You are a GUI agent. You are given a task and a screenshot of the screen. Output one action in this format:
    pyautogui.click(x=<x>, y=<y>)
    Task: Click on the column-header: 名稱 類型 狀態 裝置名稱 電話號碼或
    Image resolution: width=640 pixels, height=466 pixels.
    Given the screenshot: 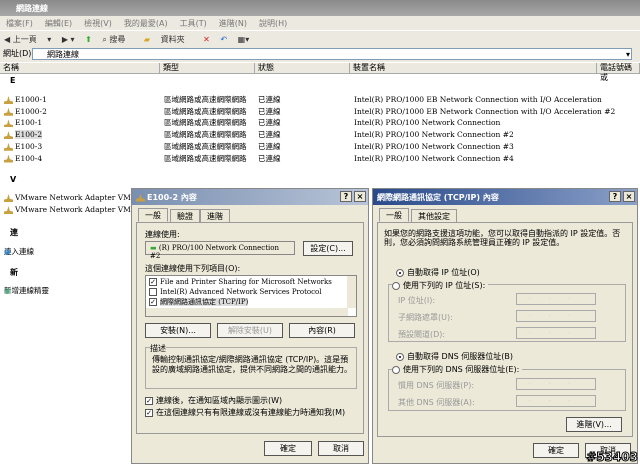 What is the action you would take?
    pyautogui.click(x=320, y=72)
    